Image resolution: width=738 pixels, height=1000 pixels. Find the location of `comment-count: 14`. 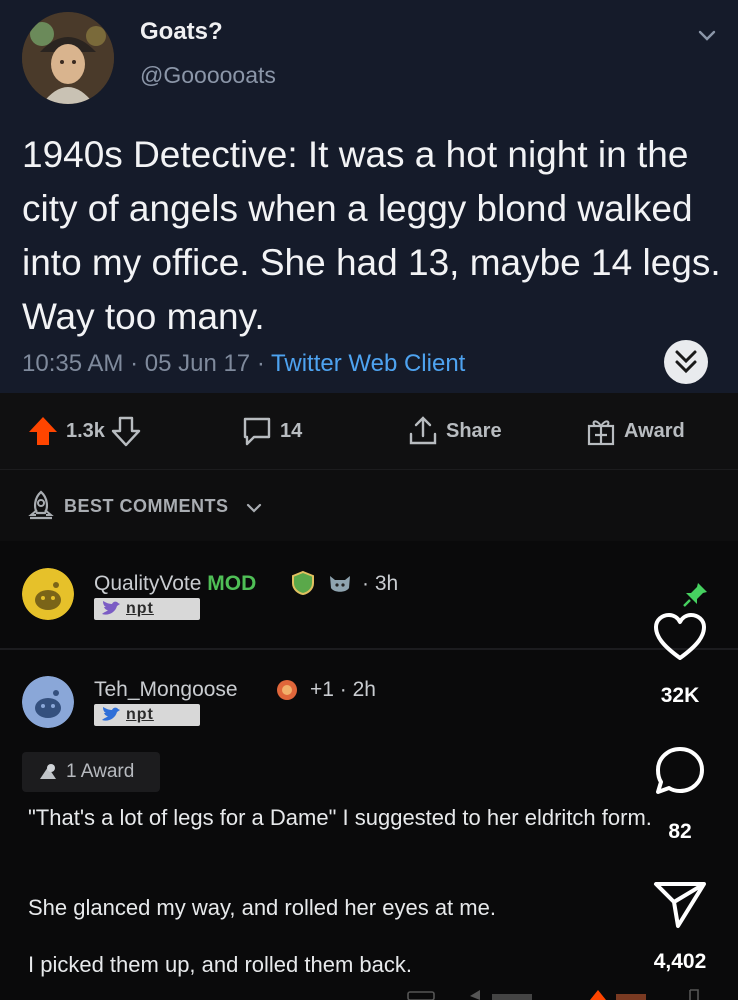

comment-count: 14 is located at coordinates (291, 430).